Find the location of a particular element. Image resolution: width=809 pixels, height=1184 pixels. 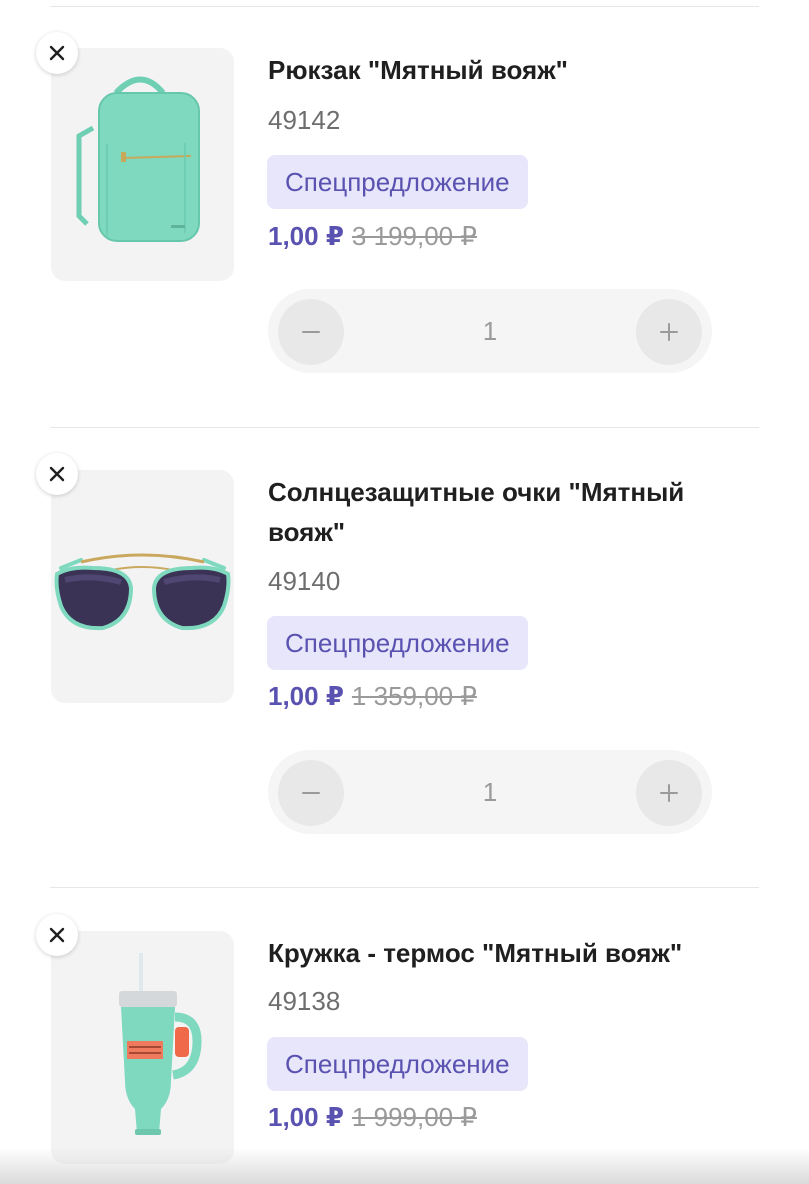

price-row: 1,00 ₽1 999,00 ₽ is located at coordinates (372, 1117).